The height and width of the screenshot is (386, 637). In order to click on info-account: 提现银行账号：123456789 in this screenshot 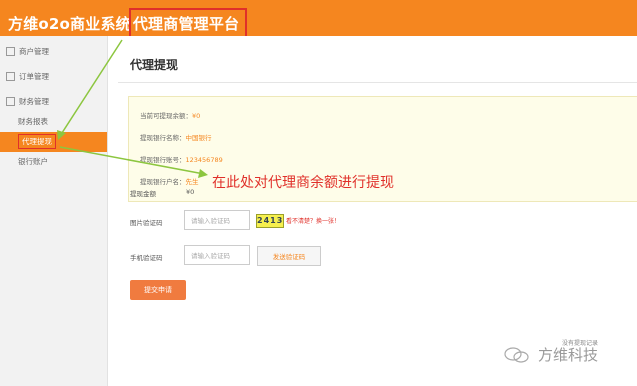, I will do `click(181, 159)`.